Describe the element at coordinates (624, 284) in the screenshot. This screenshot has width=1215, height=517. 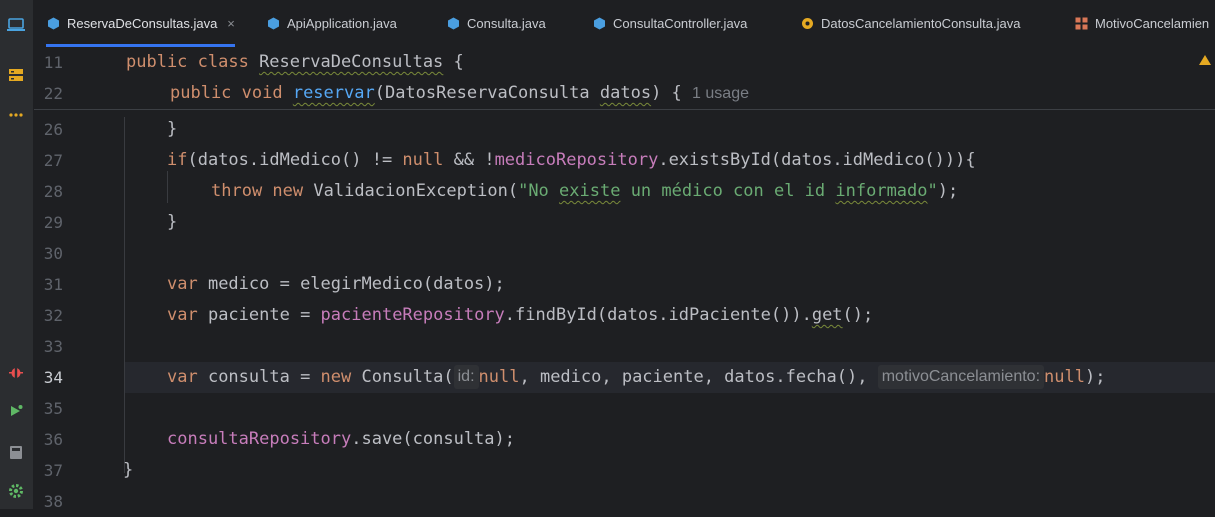
I see `code-line: 31 var medico = elegirMedico(datos);` at that location.